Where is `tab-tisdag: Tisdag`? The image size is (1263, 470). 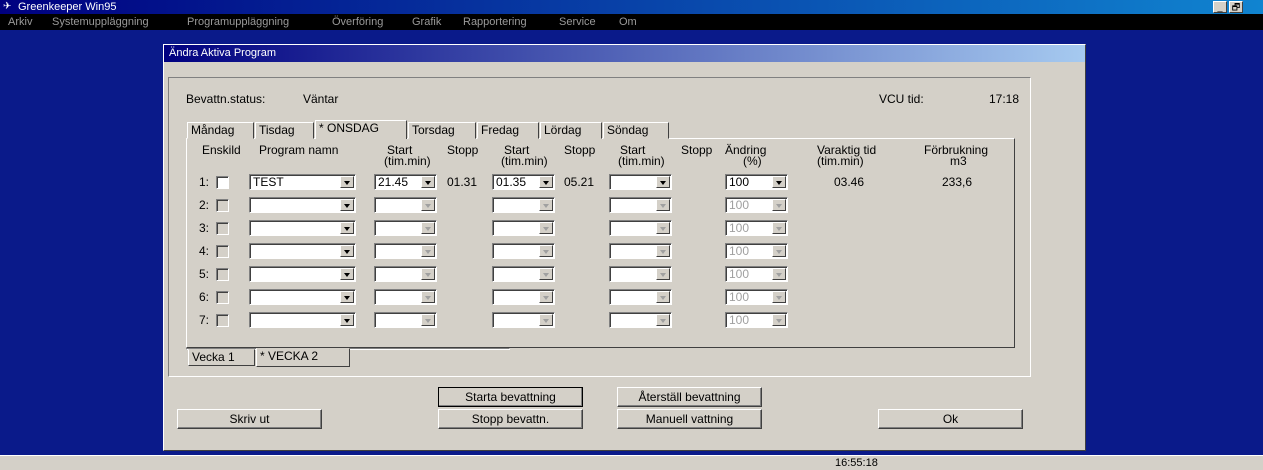
tab-tisdag: Tisdag is located at coordinates (284, 130).